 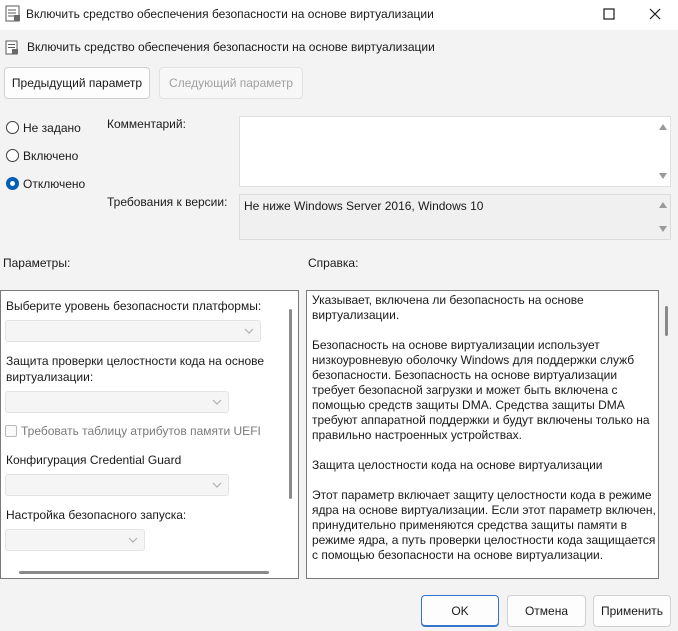 I want to click on secure-launch-label: Настройка безопасного запуска:, so click(x=96, y=515).